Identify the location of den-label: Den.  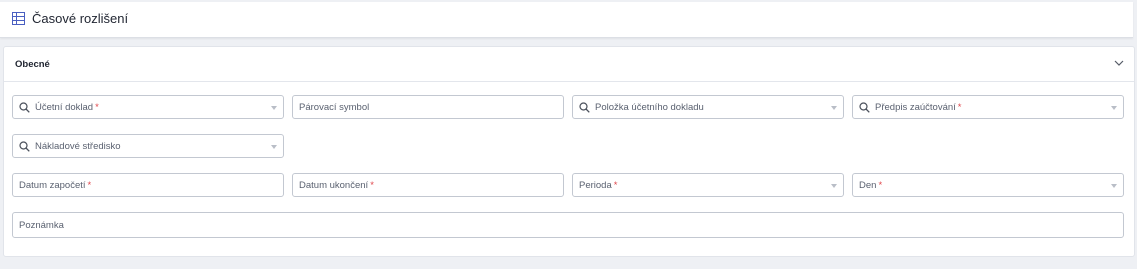
(868, 185).